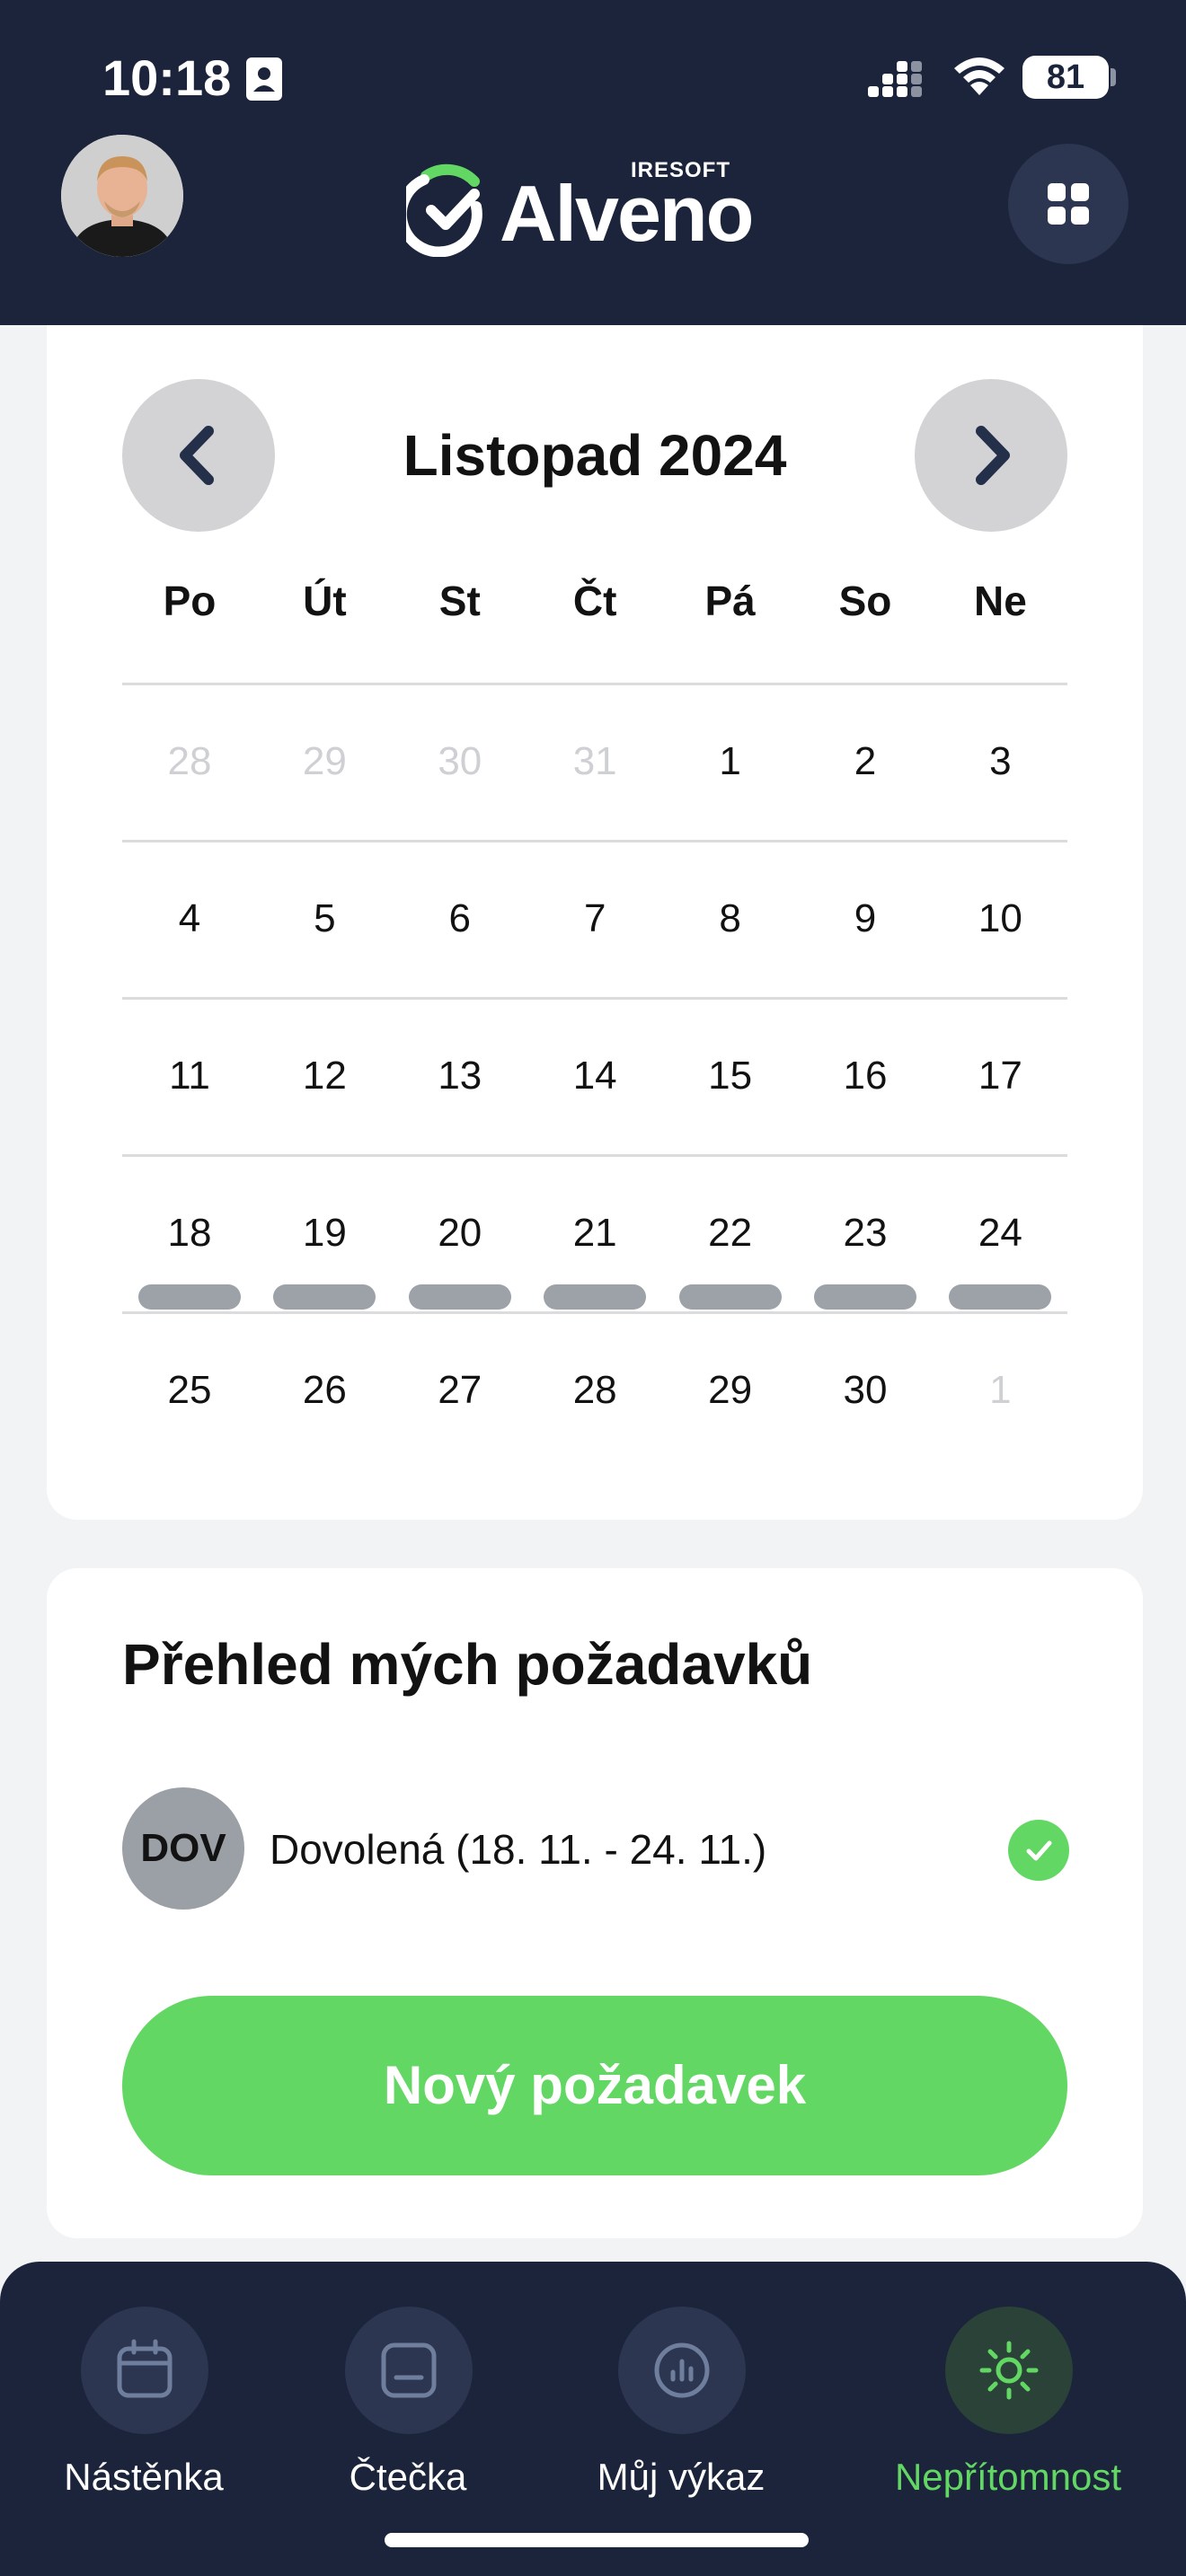 The image size is (1186, 2576). What do you see at coordinates (895, 79) in the screenshot?
I see `signal-icon` at bounding box center [895, 79].